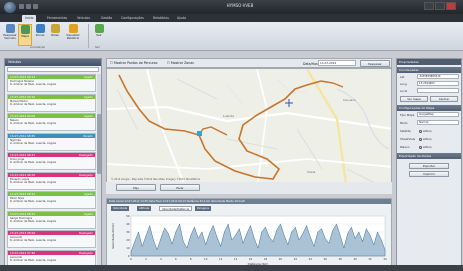  What do you see at coordinates (51, 135) in the screenshot?
I see `vehicle-card-header: 13-07-2012 08:55 Parado` at bounding box center [51, 135].